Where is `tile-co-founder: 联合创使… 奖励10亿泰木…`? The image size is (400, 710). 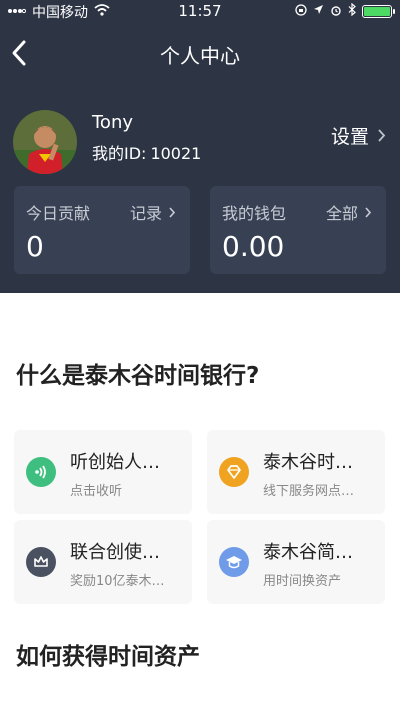 tile-co-founder: 联合创使… 奖励10亿泰木… is located at coordinates (103, 562).